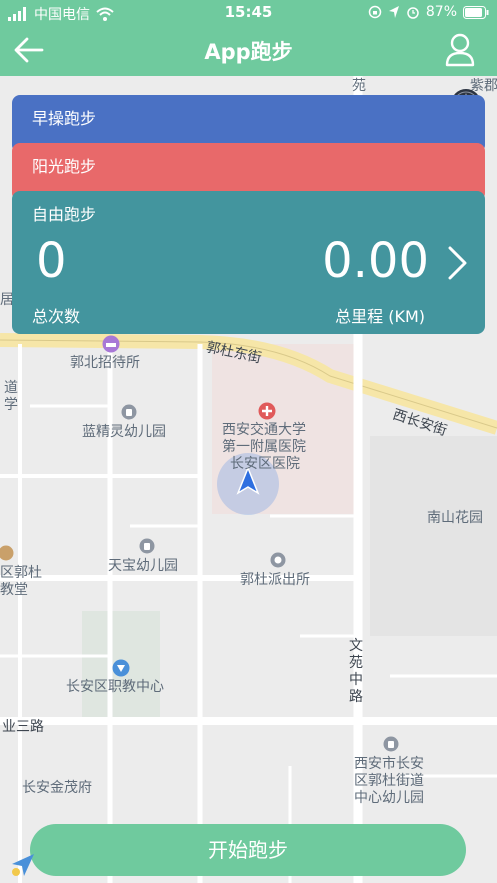 This screenshot has height=883, width=497. What do you see at coordinates (57, 788) in the screenshot?
I see `poi-jinmao: 长安金茂府` at bounding box center [57, 788].